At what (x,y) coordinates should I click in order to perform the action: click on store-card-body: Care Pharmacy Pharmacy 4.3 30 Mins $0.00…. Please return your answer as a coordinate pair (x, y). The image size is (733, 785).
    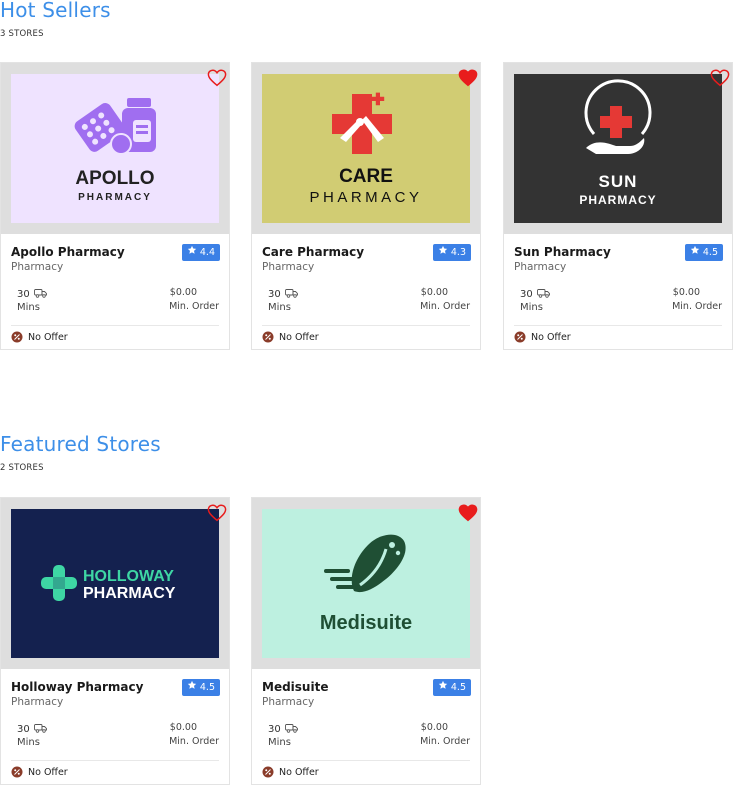
    Looking at the image, I should click on (366, 292).